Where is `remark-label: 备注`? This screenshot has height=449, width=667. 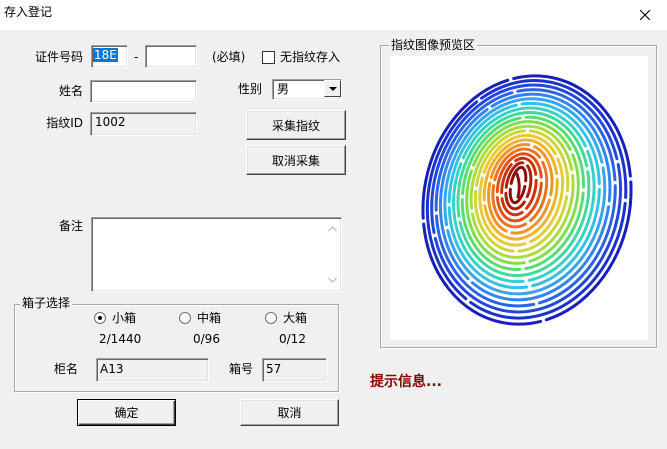
remark-label: 备注 is located at coordinates (70, 226).